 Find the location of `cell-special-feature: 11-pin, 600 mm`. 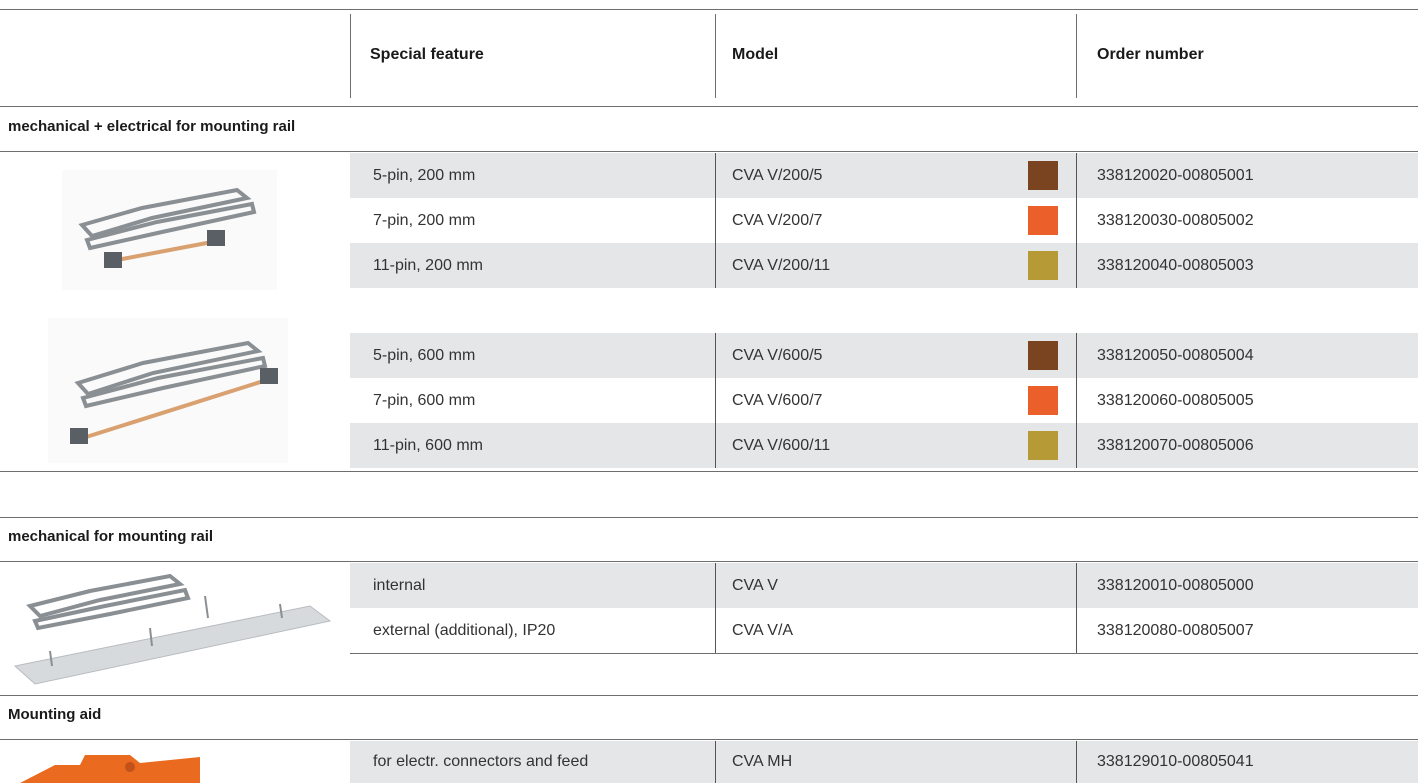

cell-special-feature: 11-pin, 600 mm is located at coordinates (428, 445).